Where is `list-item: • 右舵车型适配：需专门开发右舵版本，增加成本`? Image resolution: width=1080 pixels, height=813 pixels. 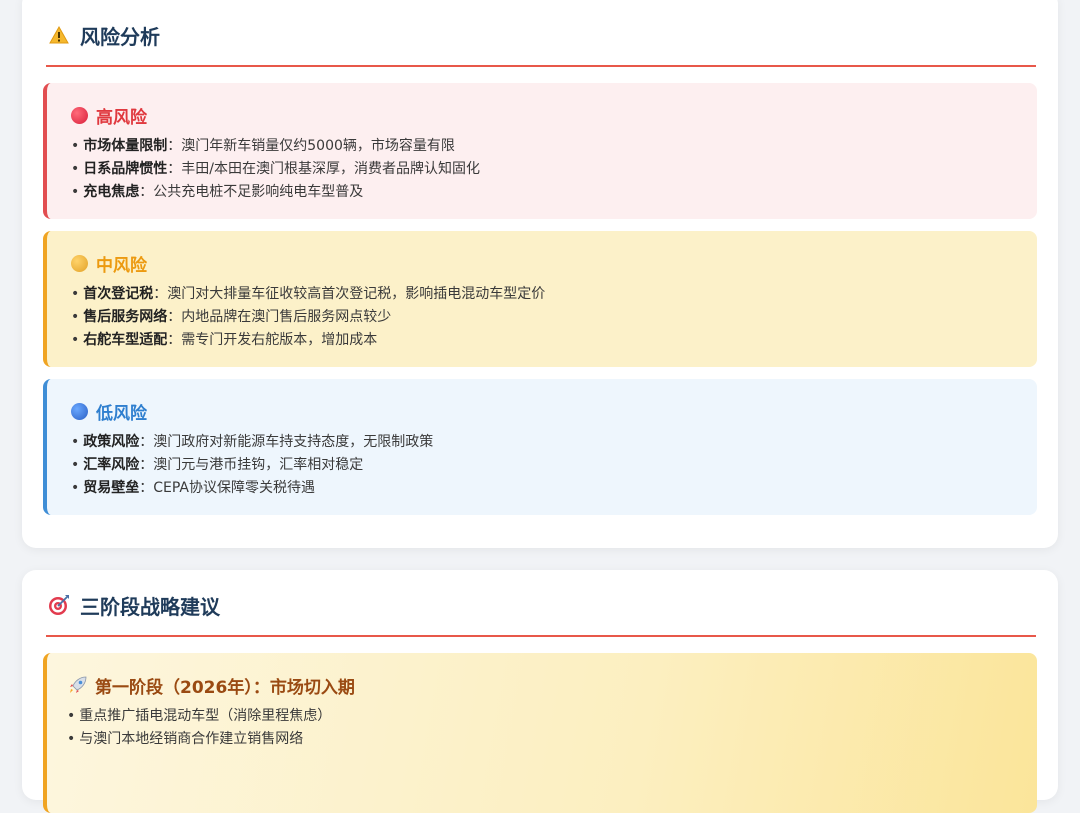 list-item: • 右舵车型适配：需专门开发右舵版本，增加成本 is located at coordinates (224, 340).